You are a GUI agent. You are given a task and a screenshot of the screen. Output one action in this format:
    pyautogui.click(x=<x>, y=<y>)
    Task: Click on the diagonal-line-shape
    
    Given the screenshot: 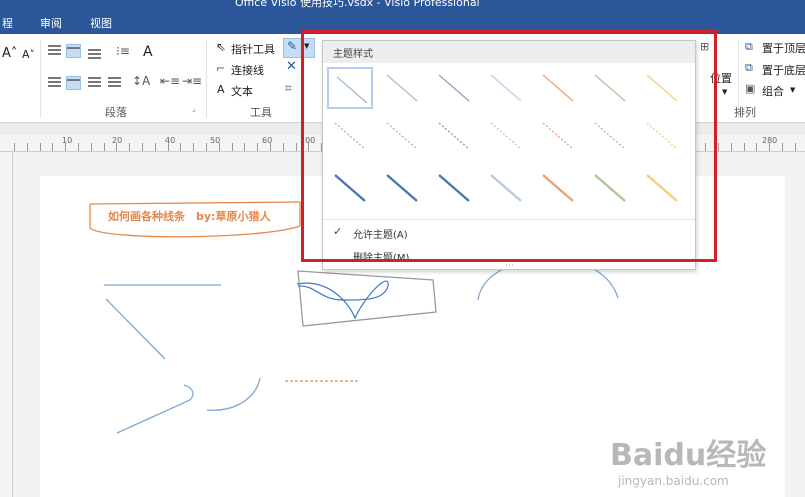 What is the action you would take?
    pyautogui.click(x=135, y=329)
    